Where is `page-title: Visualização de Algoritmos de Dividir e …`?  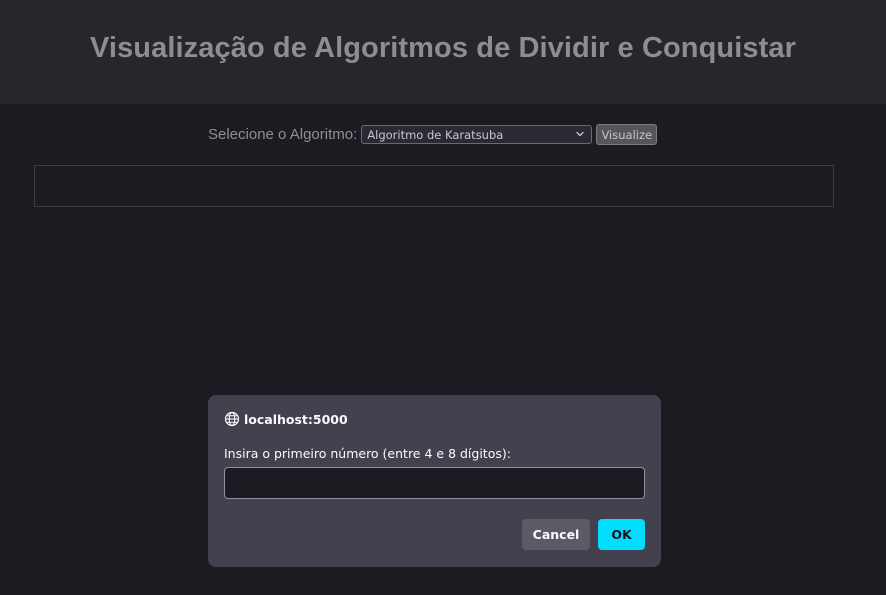 page-title: Visualização de Algoritmos de Dividir e … is located at coordinates (443, 48).